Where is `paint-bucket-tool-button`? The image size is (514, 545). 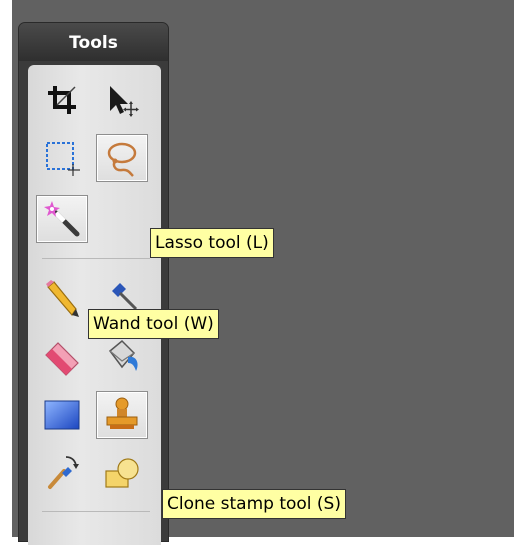 paint-bucket-tool-button is located at coordinates (122, 357).